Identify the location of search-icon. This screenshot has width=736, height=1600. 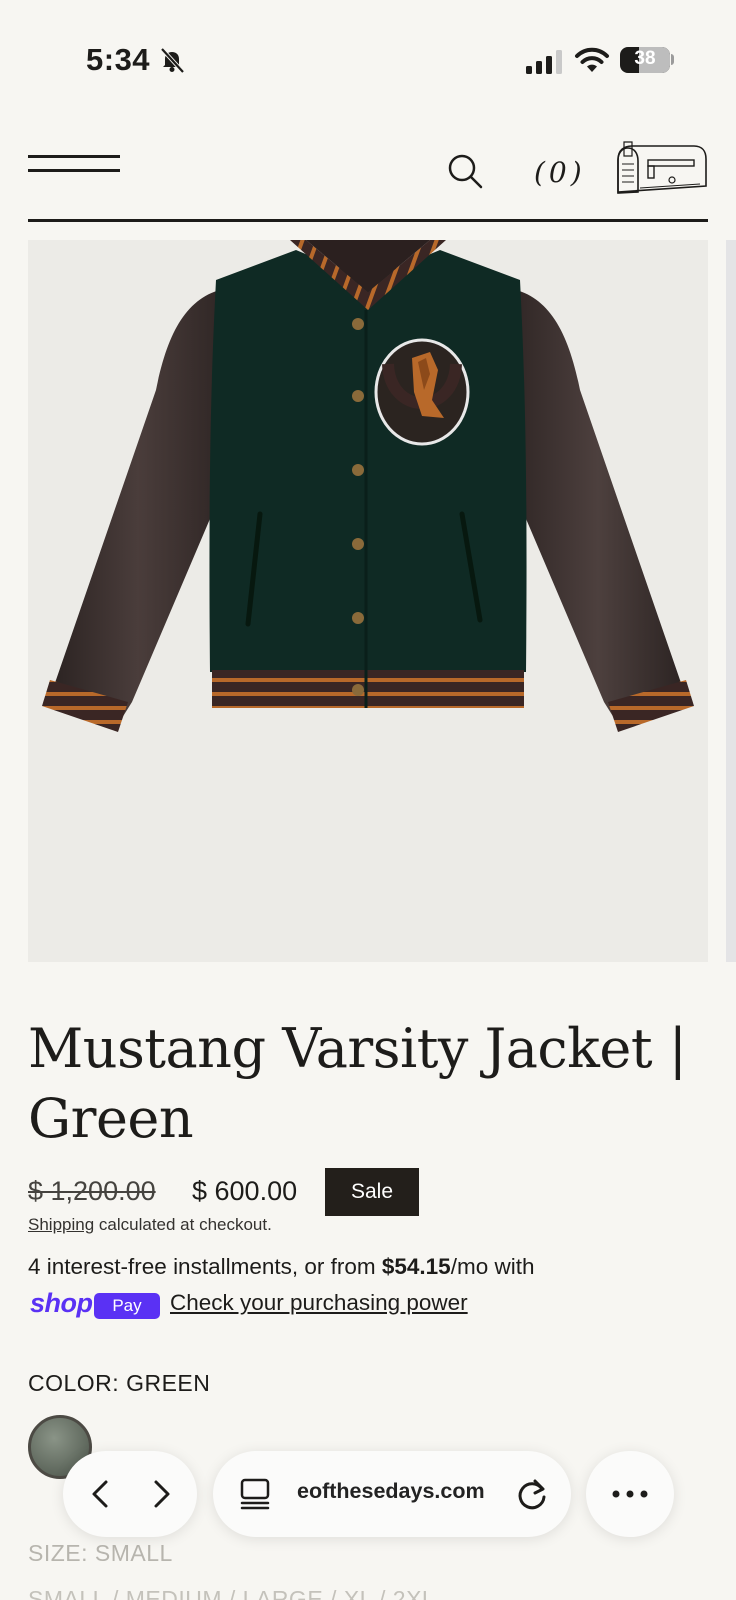
(466, 172).